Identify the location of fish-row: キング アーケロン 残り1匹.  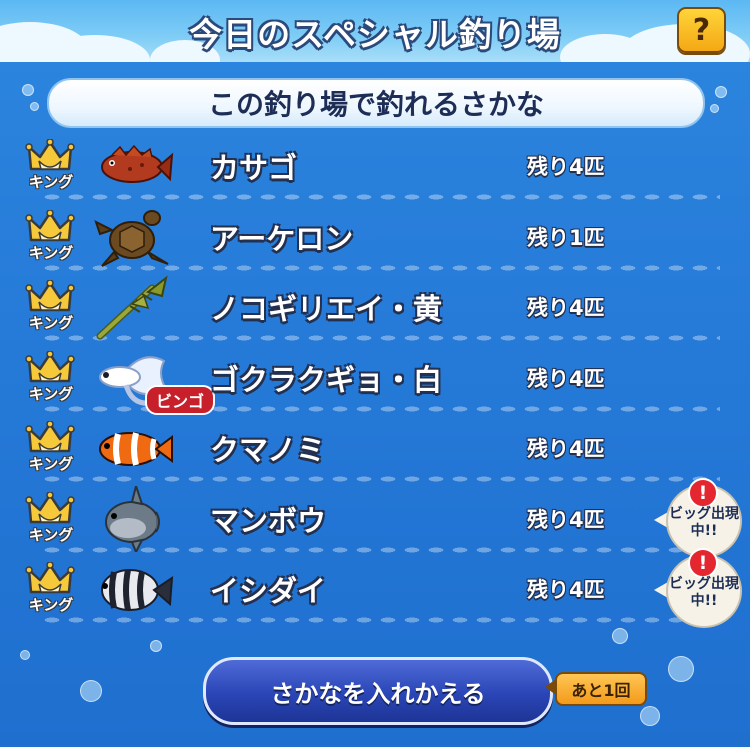
(375, 237).